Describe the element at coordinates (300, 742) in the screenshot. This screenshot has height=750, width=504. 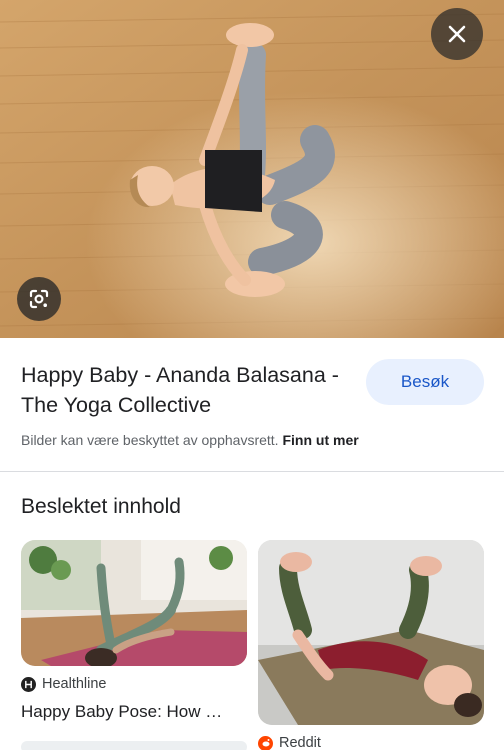
I see `related-source-name: Reddit` at that location.